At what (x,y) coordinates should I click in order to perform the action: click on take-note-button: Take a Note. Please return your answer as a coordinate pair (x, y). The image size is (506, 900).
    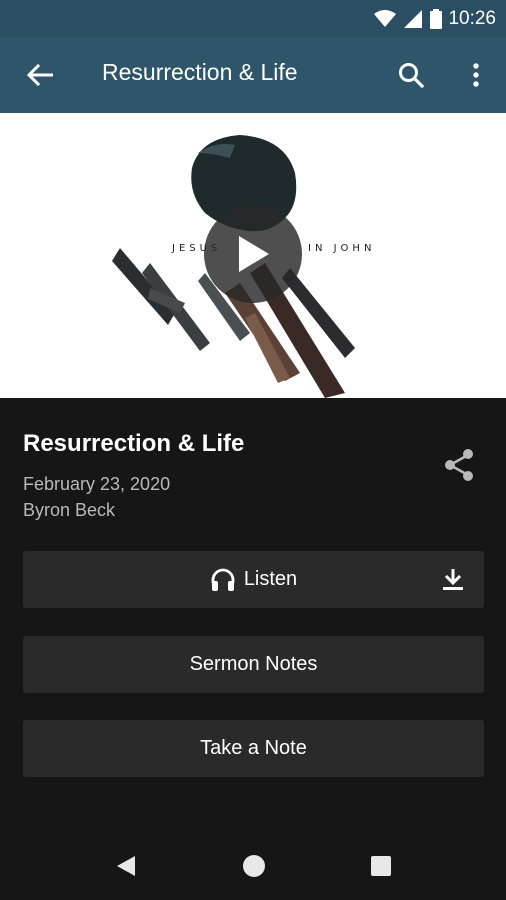
    Looking at the image, I should click on (253, 748).